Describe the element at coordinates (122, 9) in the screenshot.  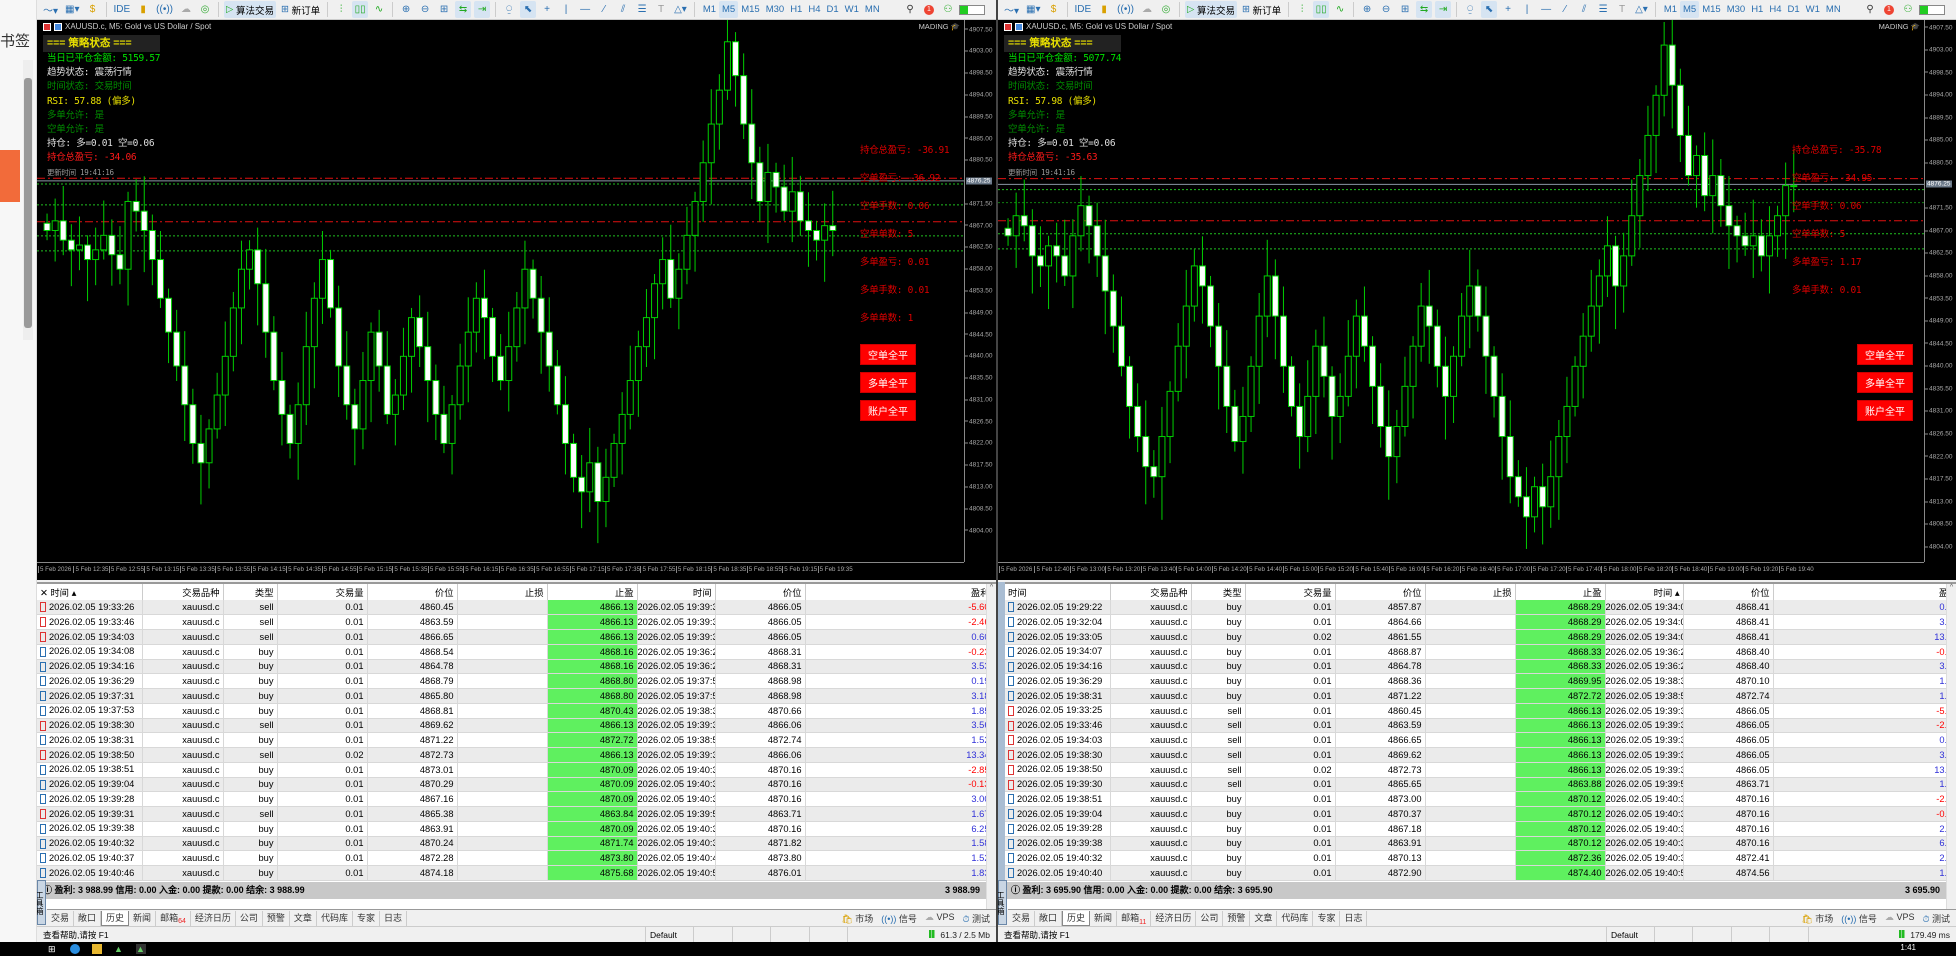
I see `ide-button: IDE` at that location.